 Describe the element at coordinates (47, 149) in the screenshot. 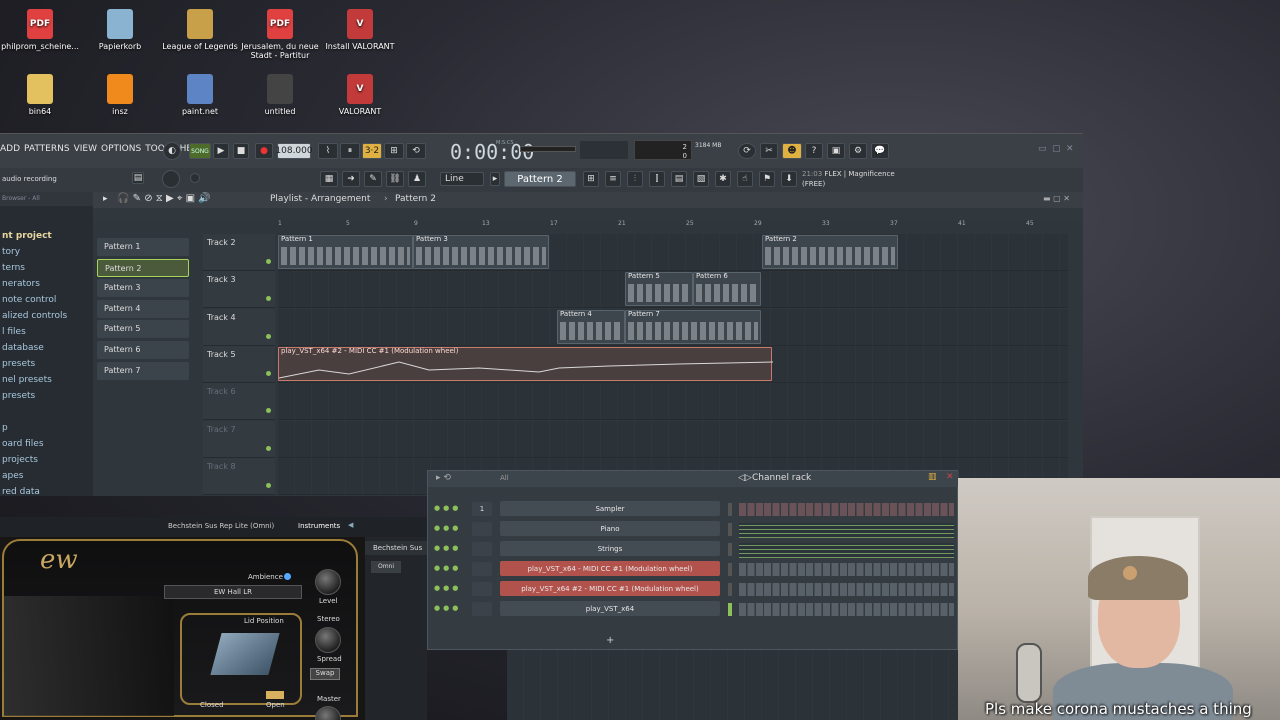

I see `menu-item: PATTERNS` at that location.